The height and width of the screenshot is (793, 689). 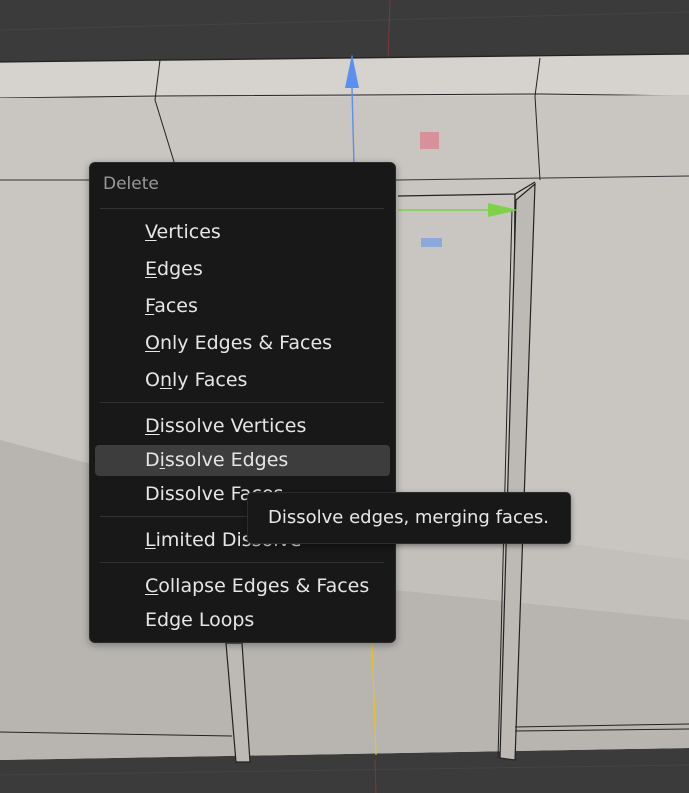 What do you see at coordinates (131, 184) in the screenshot?
I see `menu-title: Delete` at bounding box center [131, 184].